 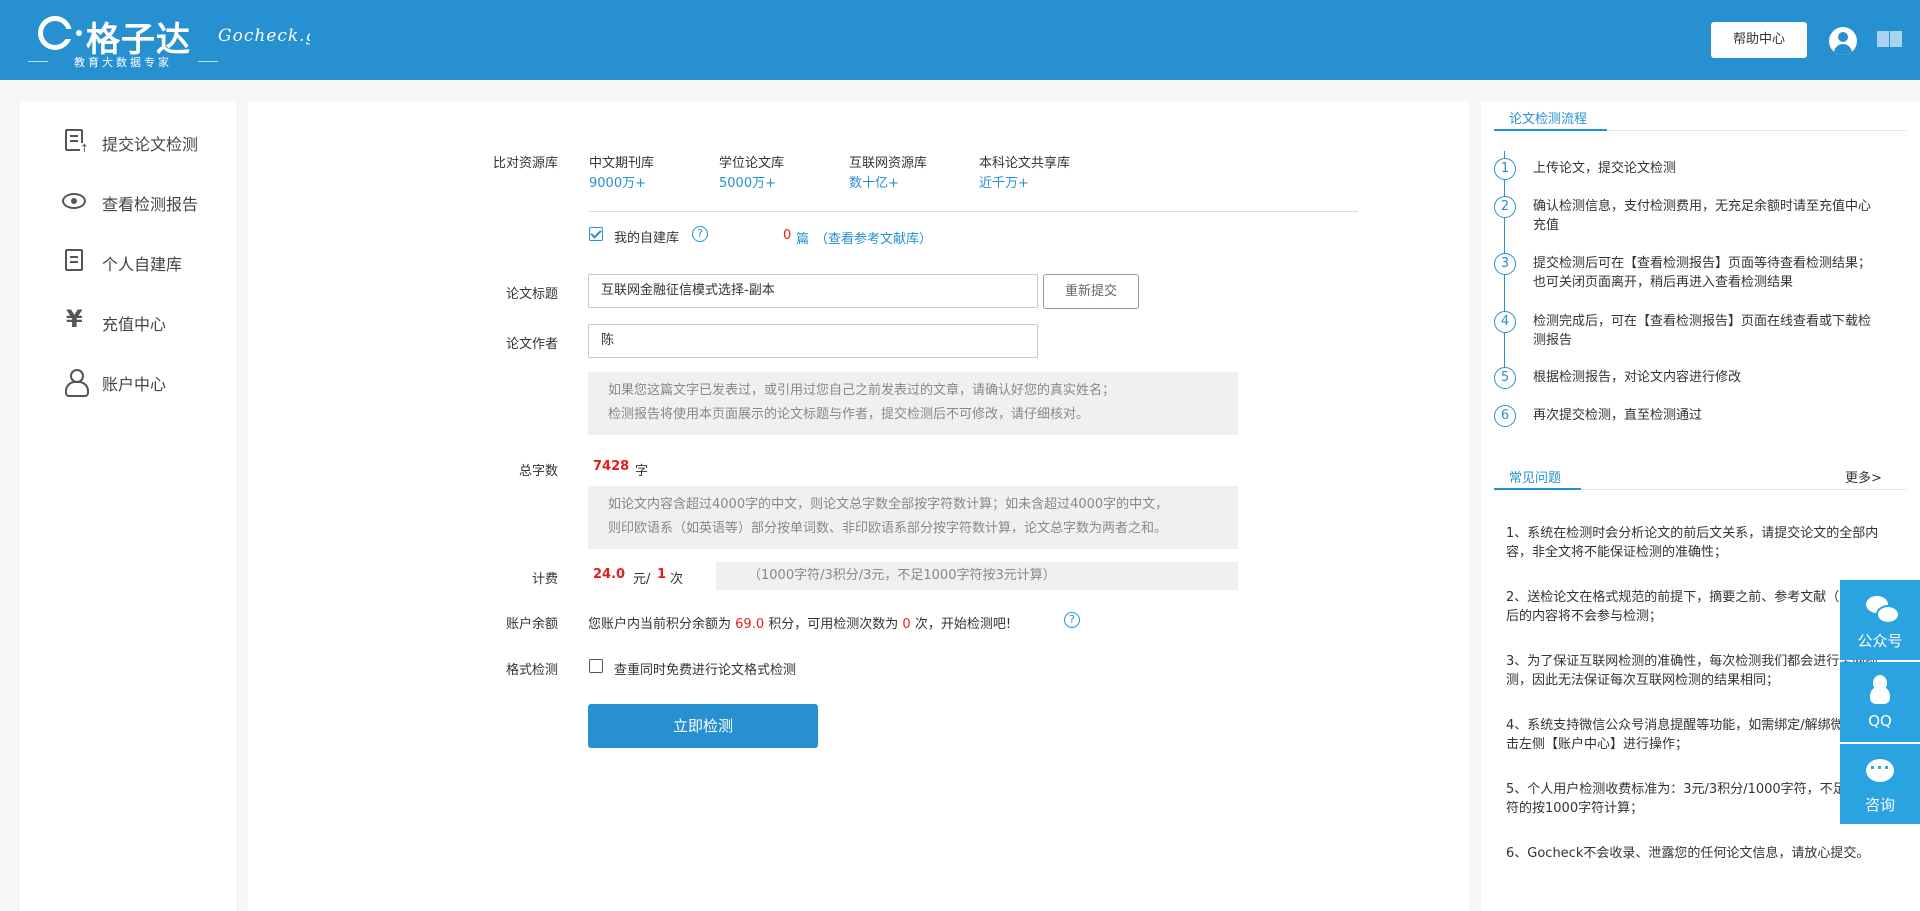 I want to click on step-number: 1, so click(x=1505, y=169).